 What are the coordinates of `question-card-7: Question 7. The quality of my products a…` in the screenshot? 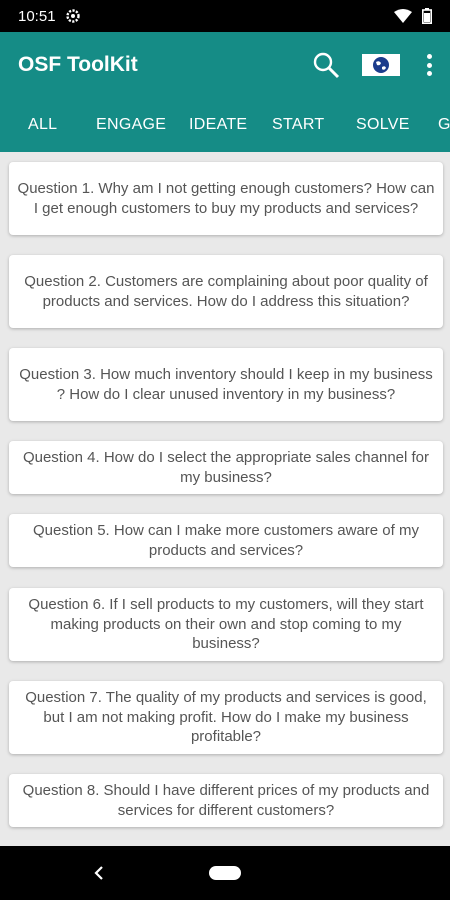 It's located at (226, 717).